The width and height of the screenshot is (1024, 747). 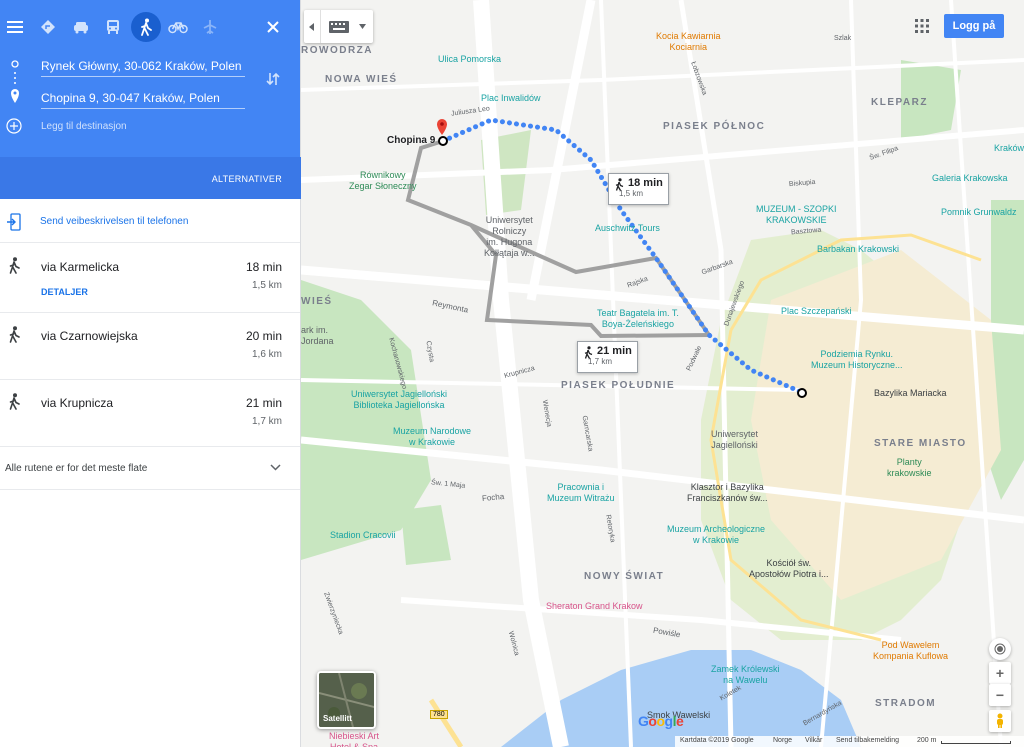 What do you see at coordinates (363, 535) in the screenshot?
I see `poi-label: Stadion Cracovii` at bounding box center [363, 535].